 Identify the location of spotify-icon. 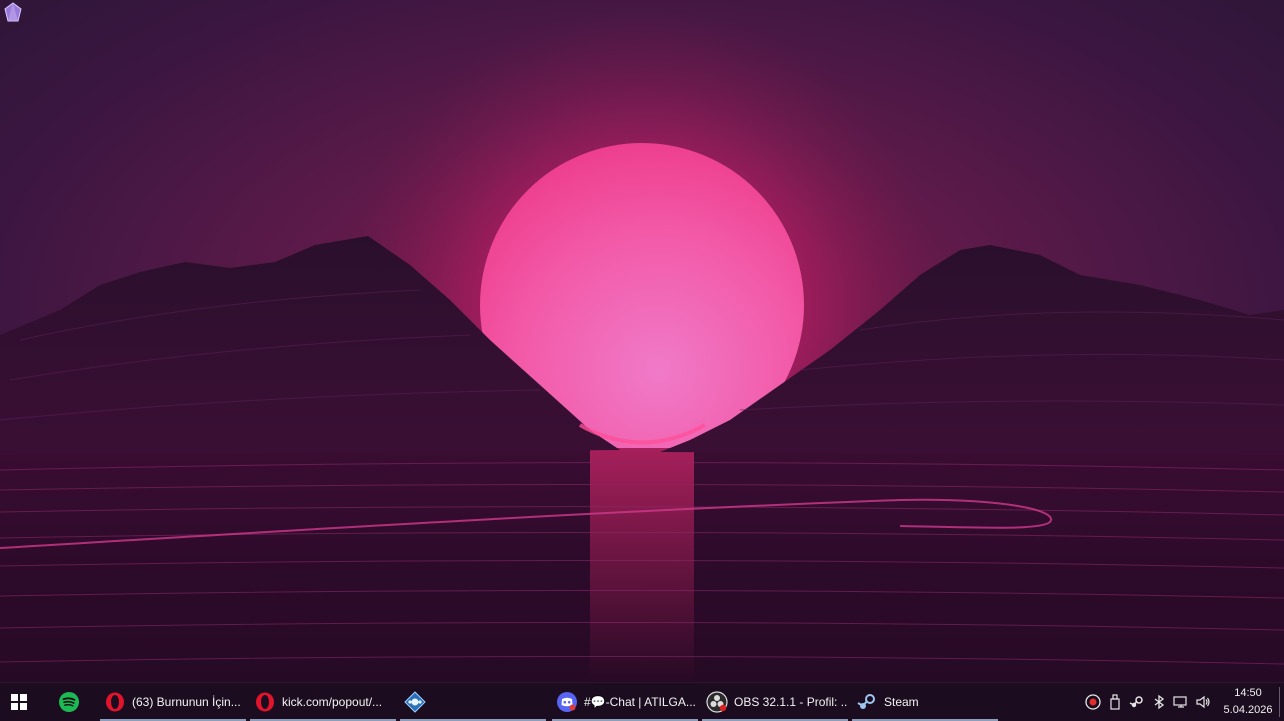
(69, 702).